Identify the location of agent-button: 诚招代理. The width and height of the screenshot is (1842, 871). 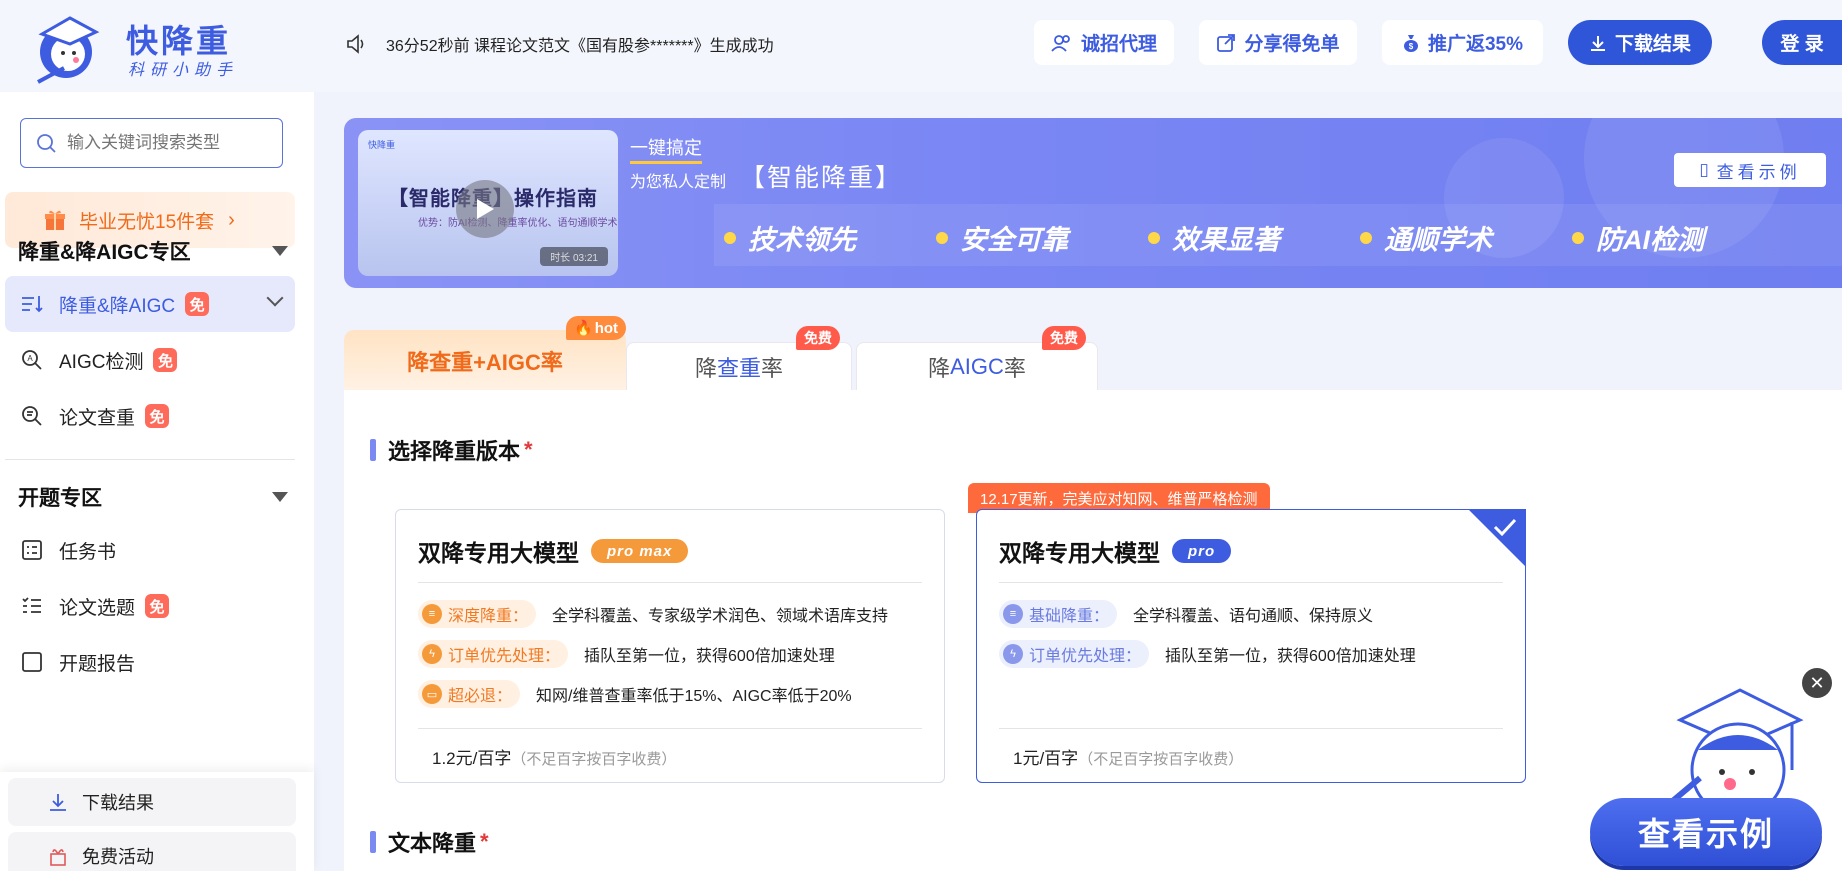
(1104, 42).